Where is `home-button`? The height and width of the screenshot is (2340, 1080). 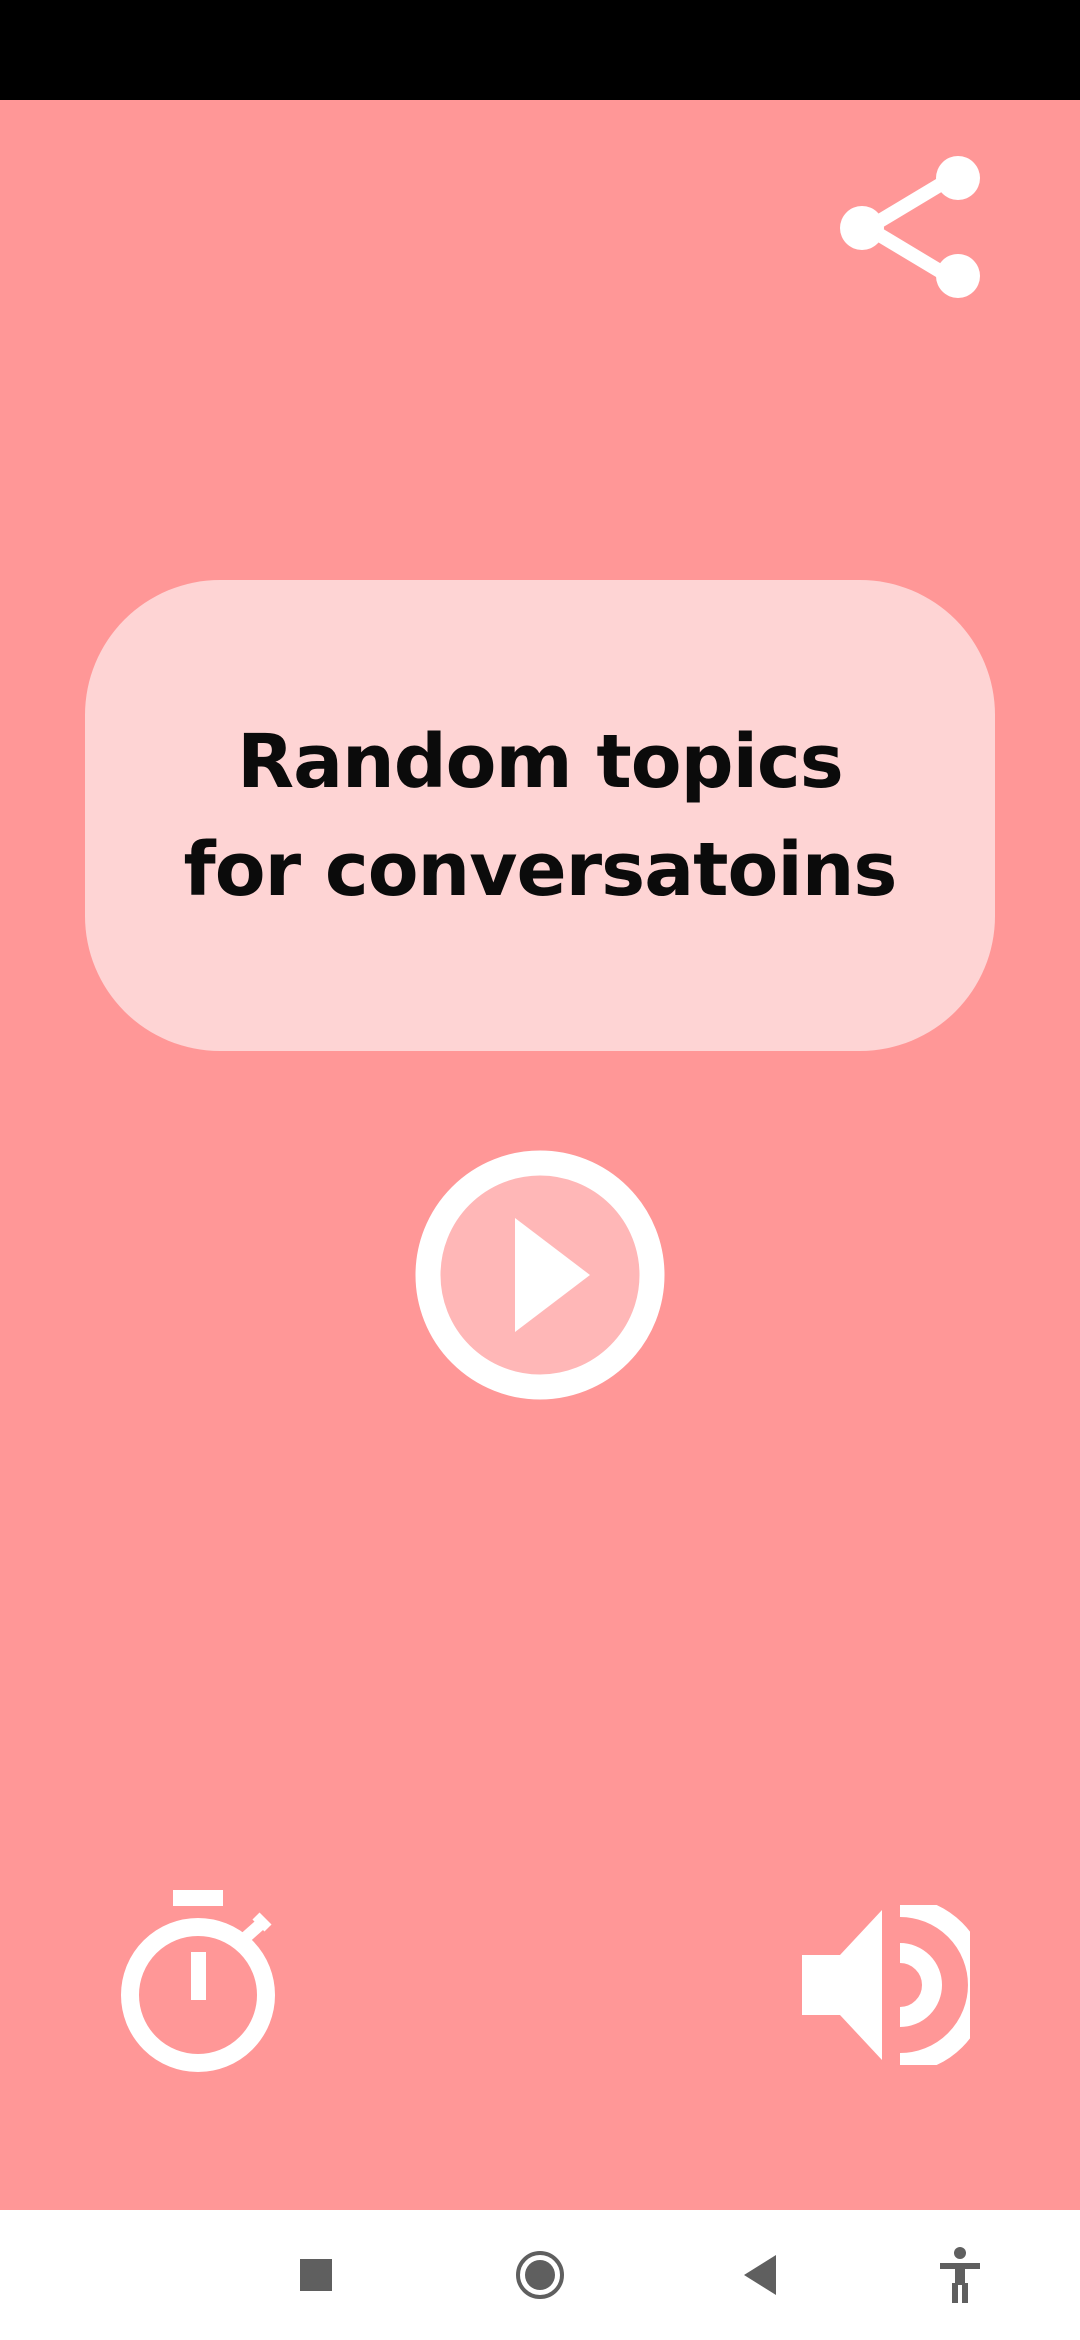 home-button is located at coordinates (540, 2275).